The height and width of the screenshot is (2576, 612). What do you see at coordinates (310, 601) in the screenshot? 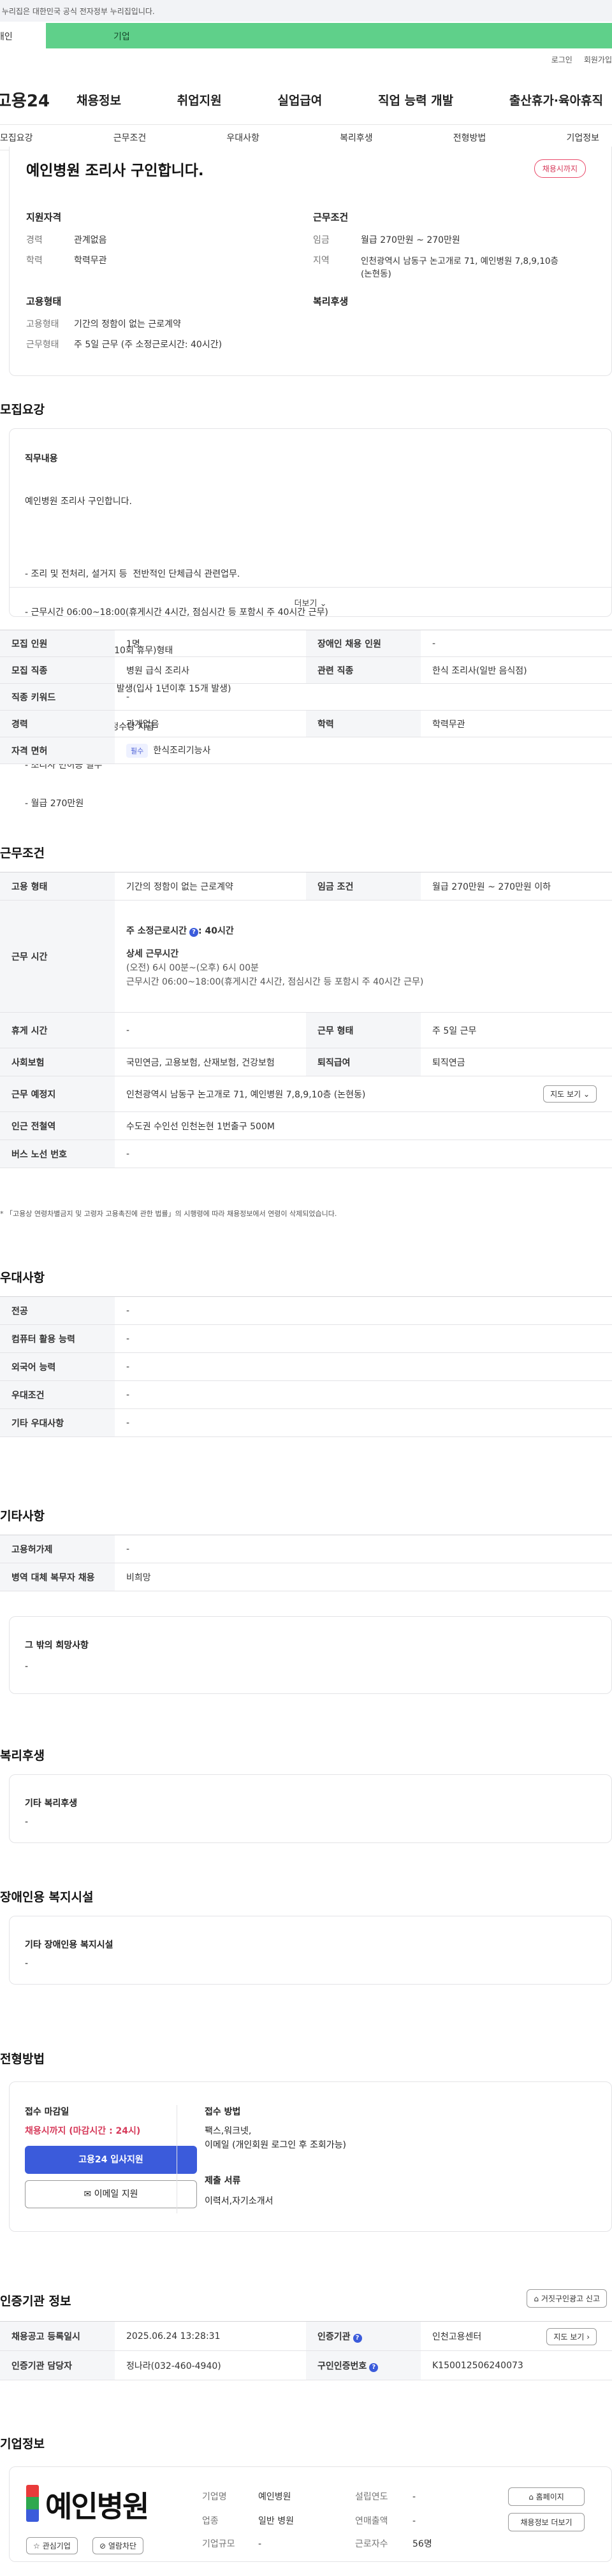
I see `more-button: 더보기 ⌄` at bounding box center [310, 601].